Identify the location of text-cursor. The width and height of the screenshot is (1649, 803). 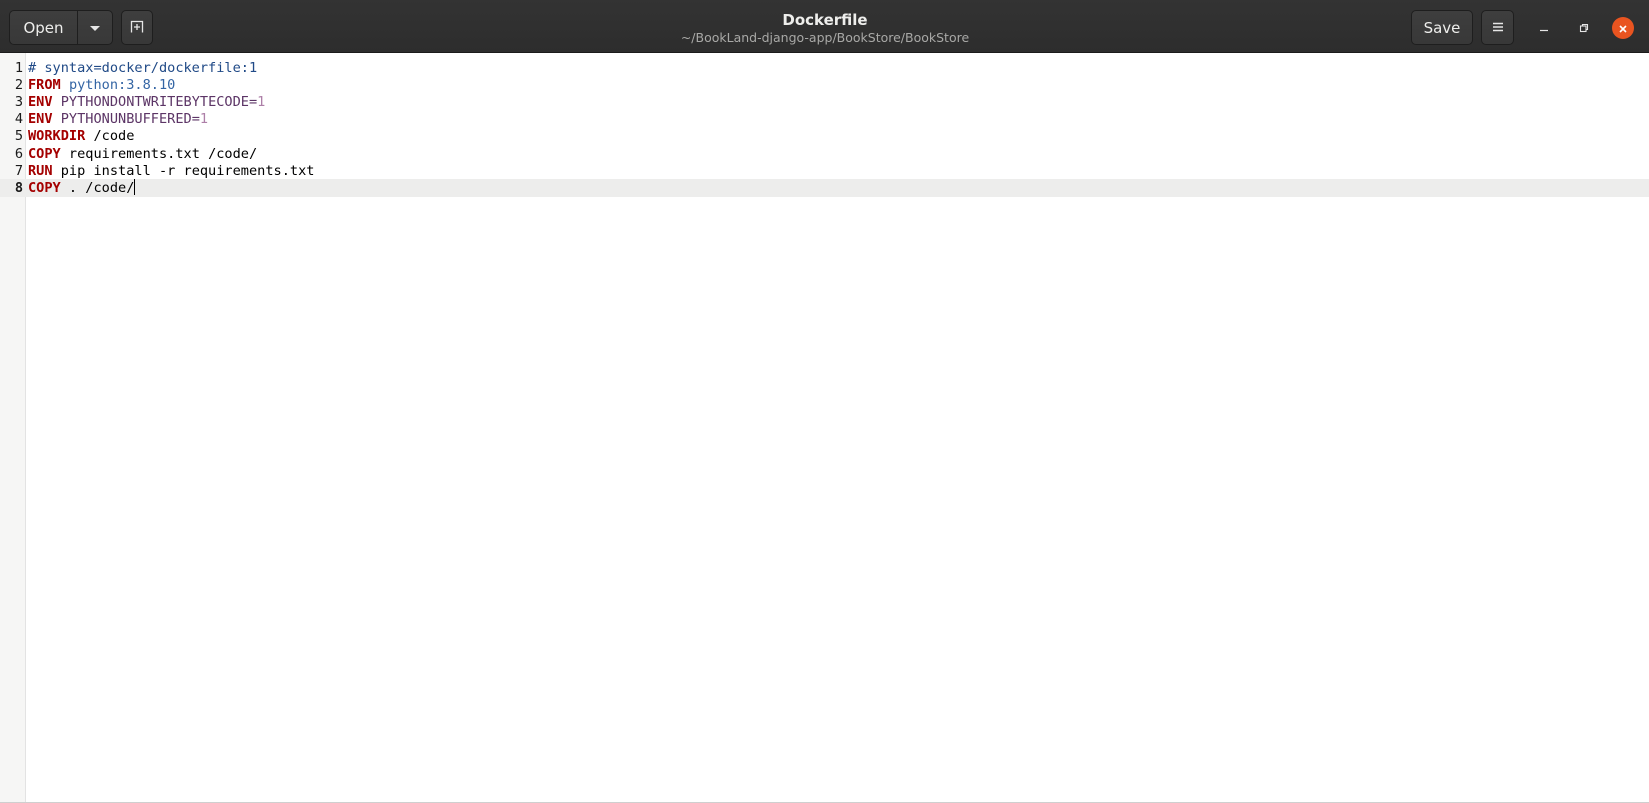
(135, 186).